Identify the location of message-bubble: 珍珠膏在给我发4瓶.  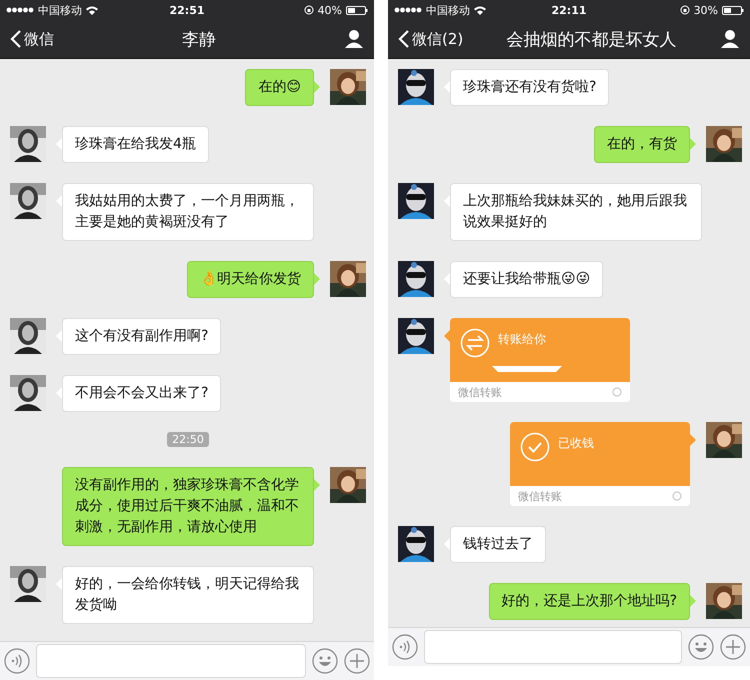
(135, 144).